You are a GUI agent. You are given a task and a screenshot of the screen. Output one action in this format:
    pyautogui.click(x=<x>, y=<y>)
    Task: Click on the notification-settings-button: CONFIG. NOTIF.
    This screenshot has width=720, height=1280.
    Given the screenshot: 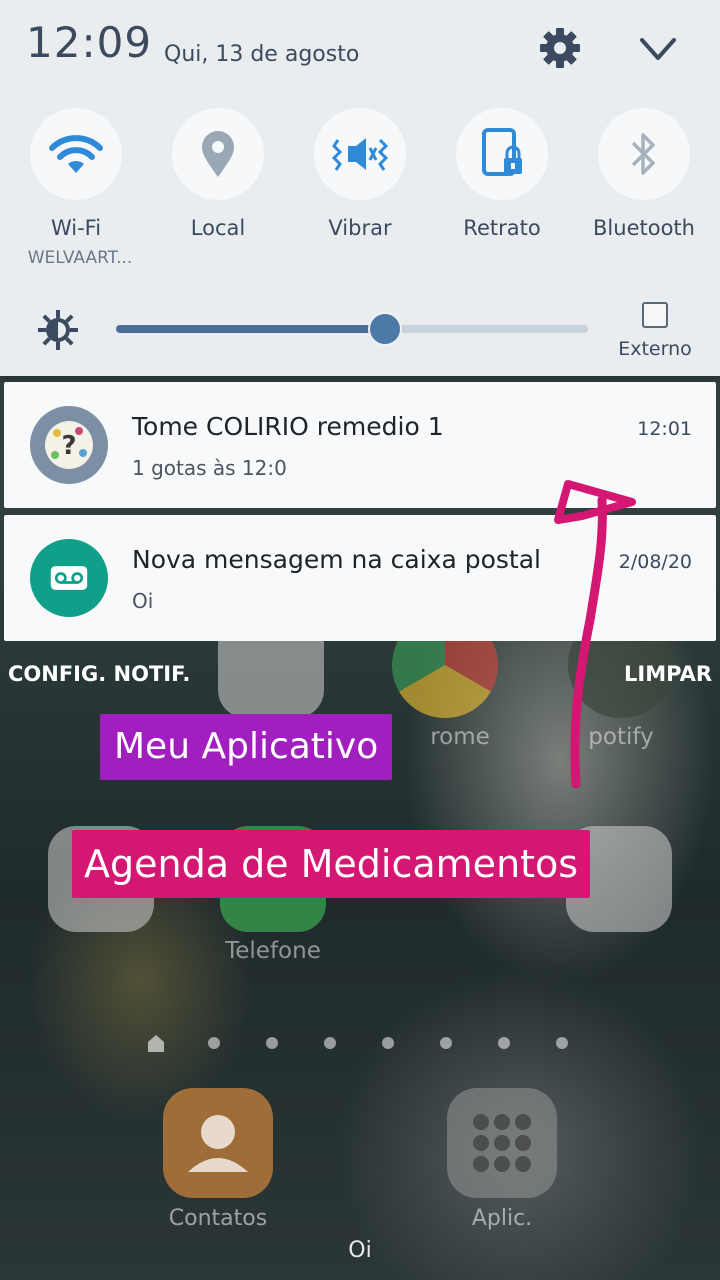 What is the action you would take?
    pyautogui.click(x=99, y=674)
    